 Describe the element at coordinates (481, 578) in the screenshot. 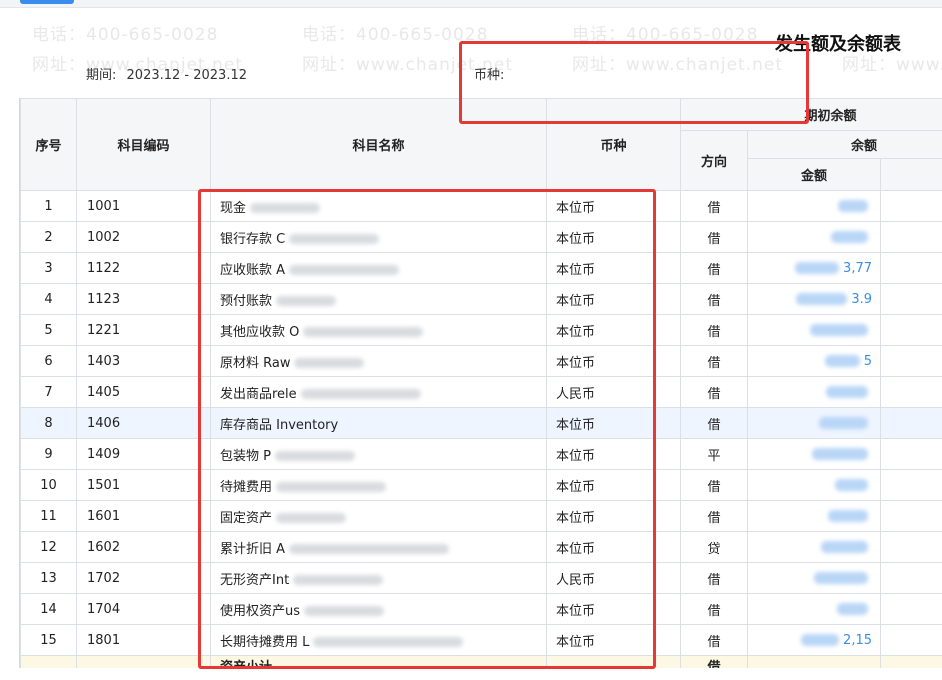

I see `table-row: 13 1702 无形资产Int 人民币 借` at that location.